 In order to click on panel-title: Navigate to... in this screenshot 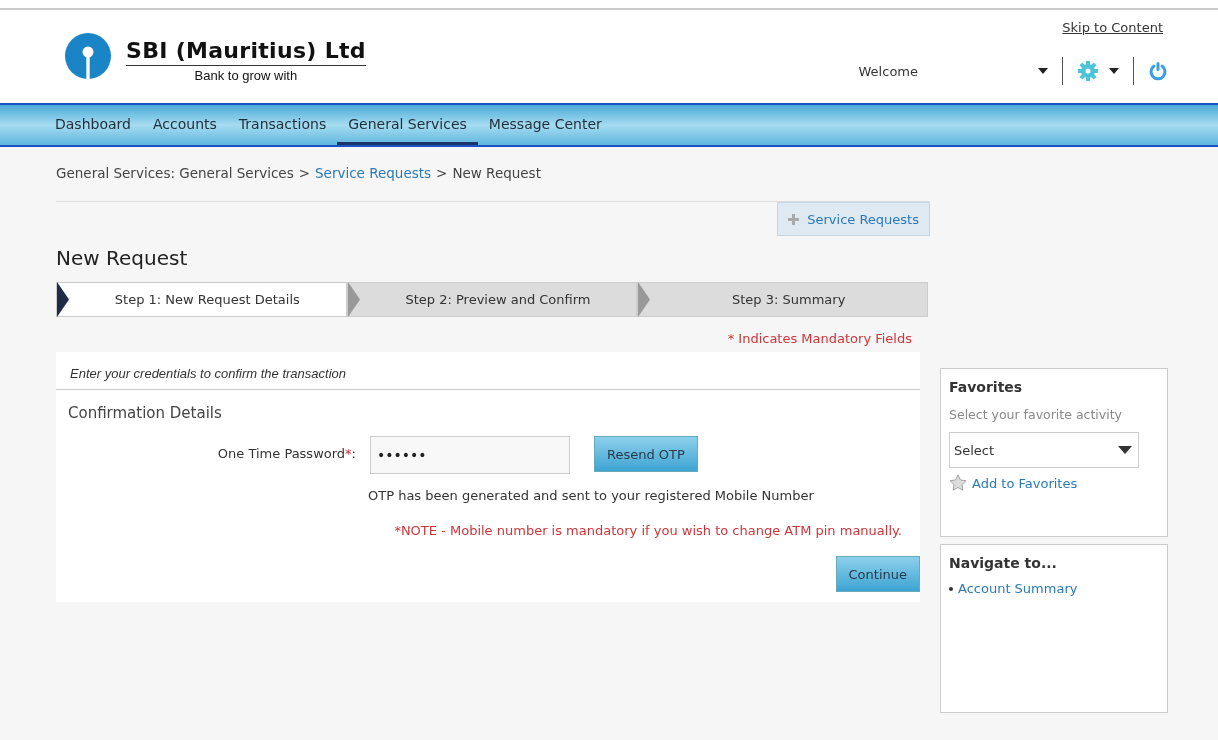, I will do `click(1003, 563)`.